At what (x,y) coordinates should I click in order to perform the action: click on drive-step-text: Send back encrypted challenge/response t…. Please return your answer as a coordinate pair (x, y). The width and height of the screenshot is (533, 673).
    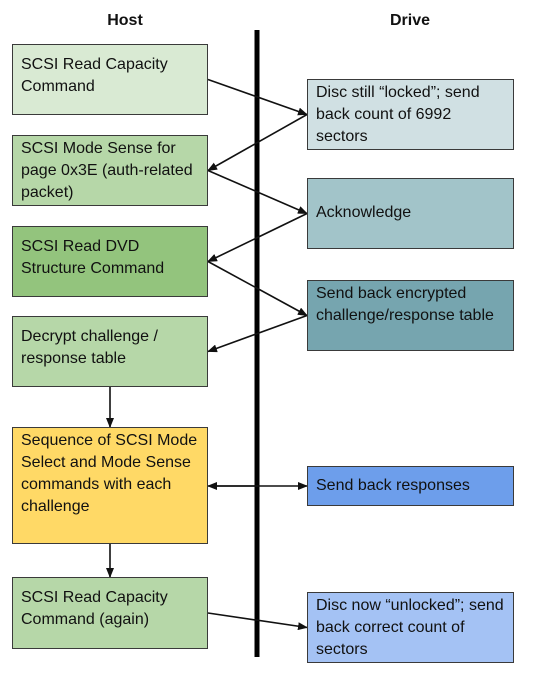
    Looking at the image, I should click on (405, 304).